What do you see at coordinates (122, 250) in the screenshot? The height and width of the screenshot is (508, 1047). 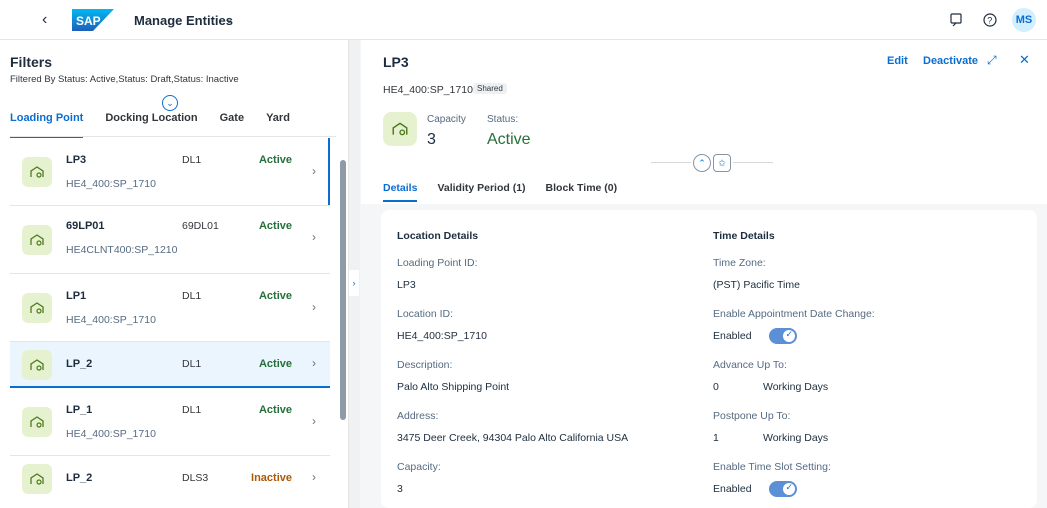 I see `item-location: HE4CLNT400:SP_1210` at bounding box center [122, 250].